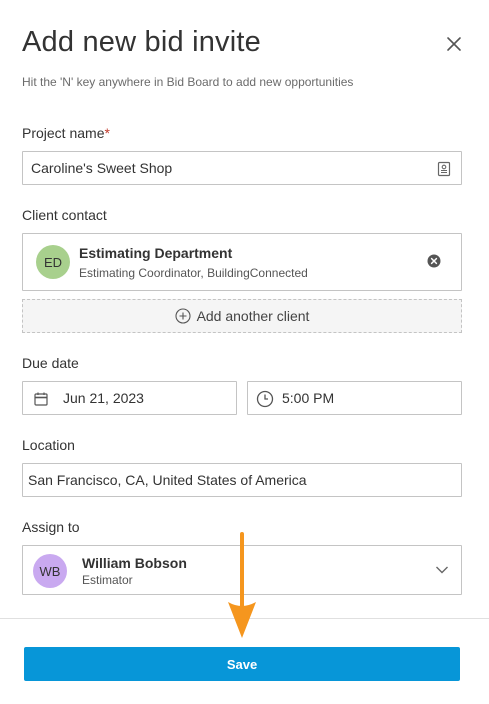 This screenshot has height=704, width=489. What do you see at coordinates (308, 398) in the screenshot?
I see `due-time-value: 5:00 PM` at bounding box center [308, 398].